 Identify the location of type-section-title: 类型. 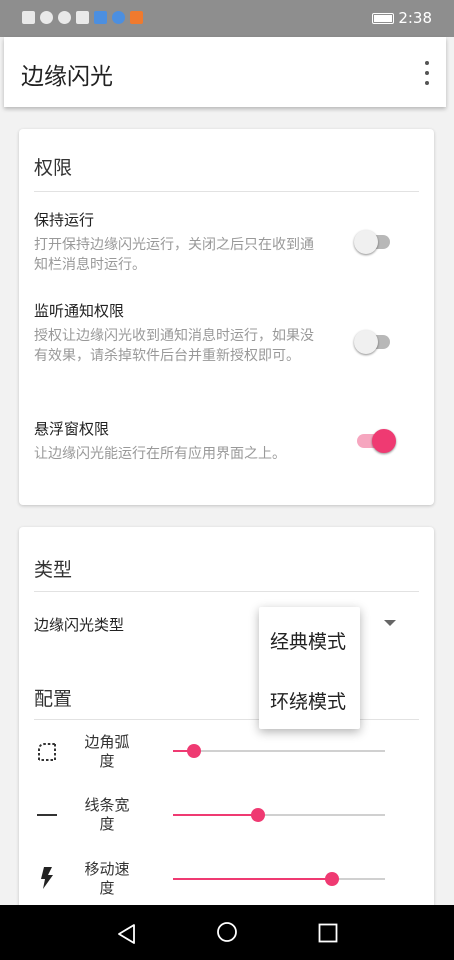
(53, 570).